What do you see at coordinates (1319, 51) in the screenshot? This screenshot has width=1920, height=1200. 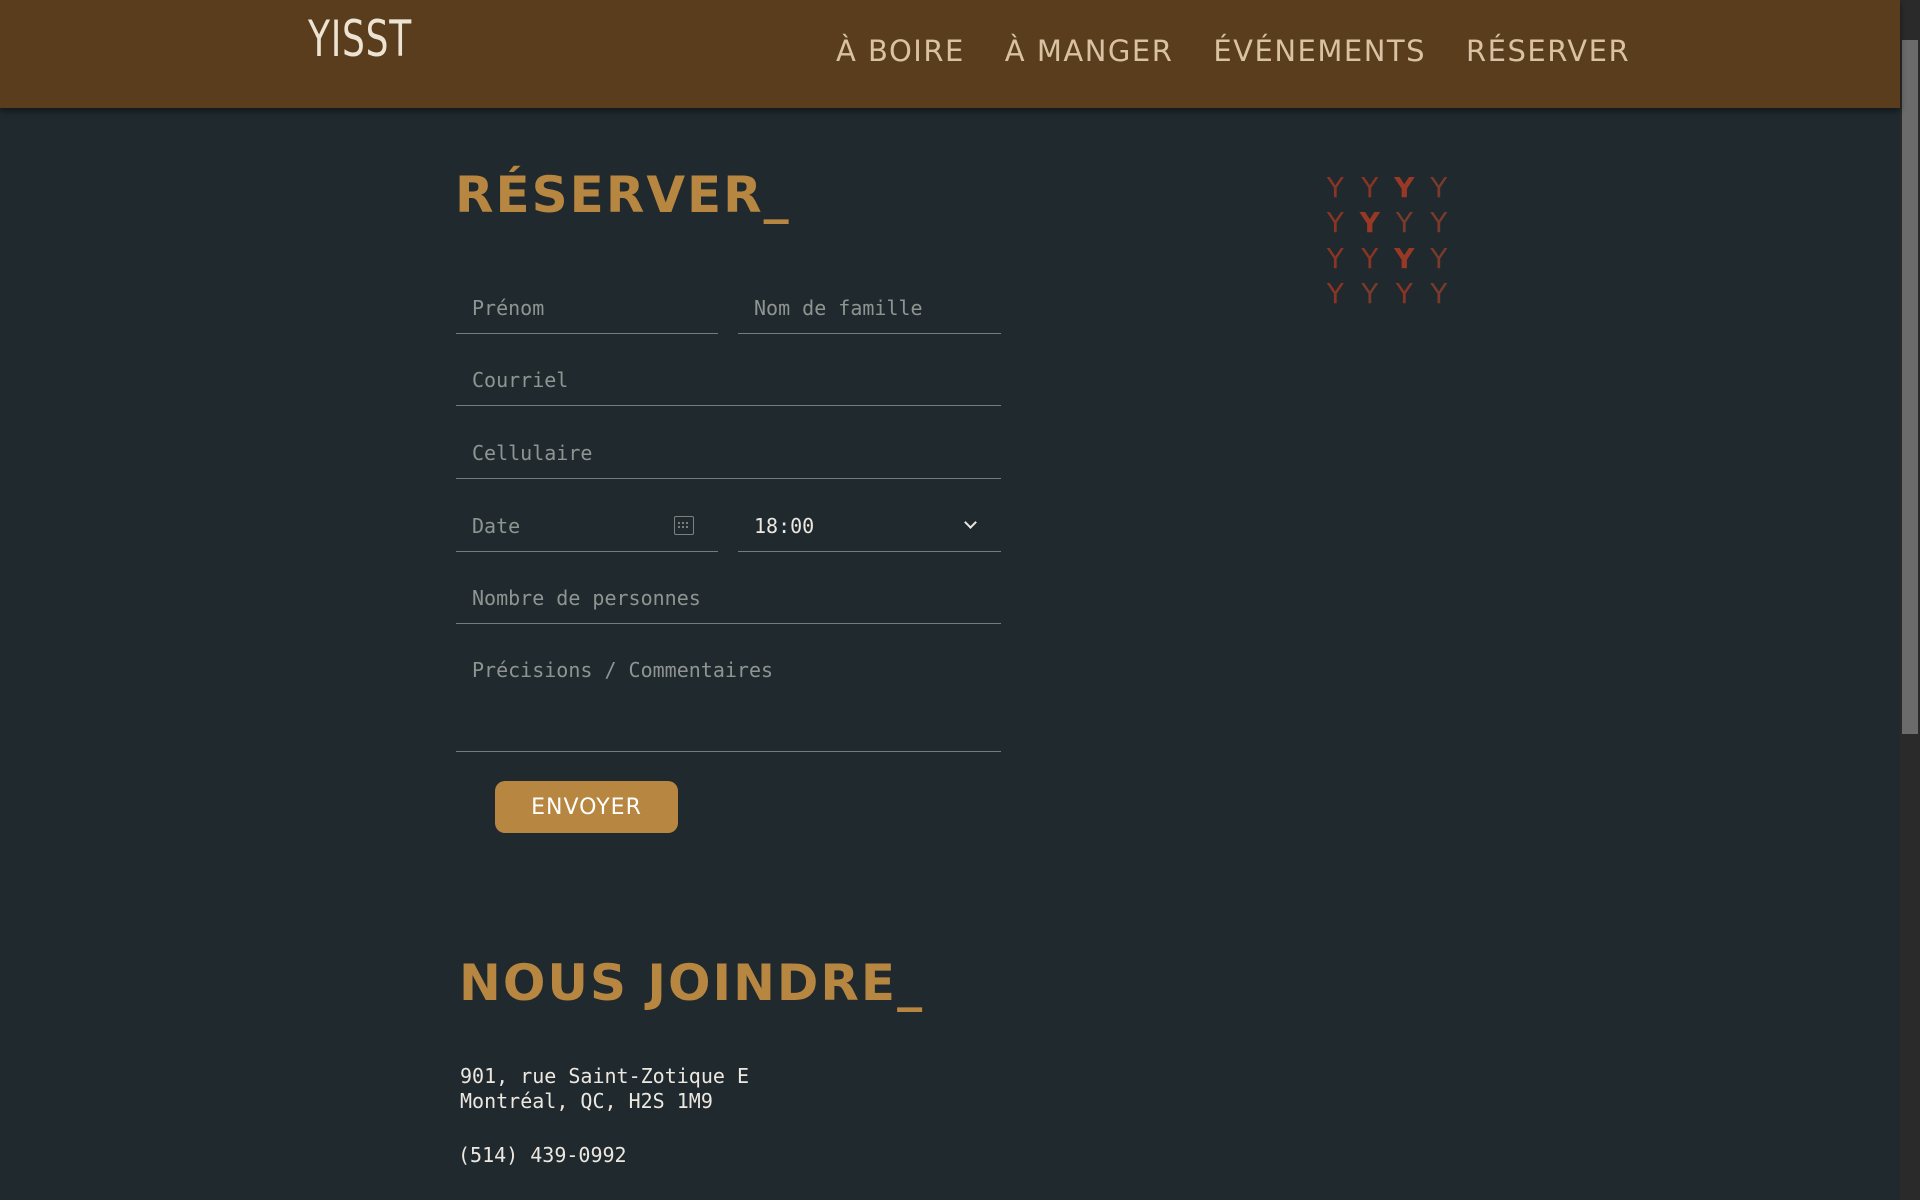 I see `nav-evenements: ÉVÉNEMENTS` at bounding box center [1319, 51].